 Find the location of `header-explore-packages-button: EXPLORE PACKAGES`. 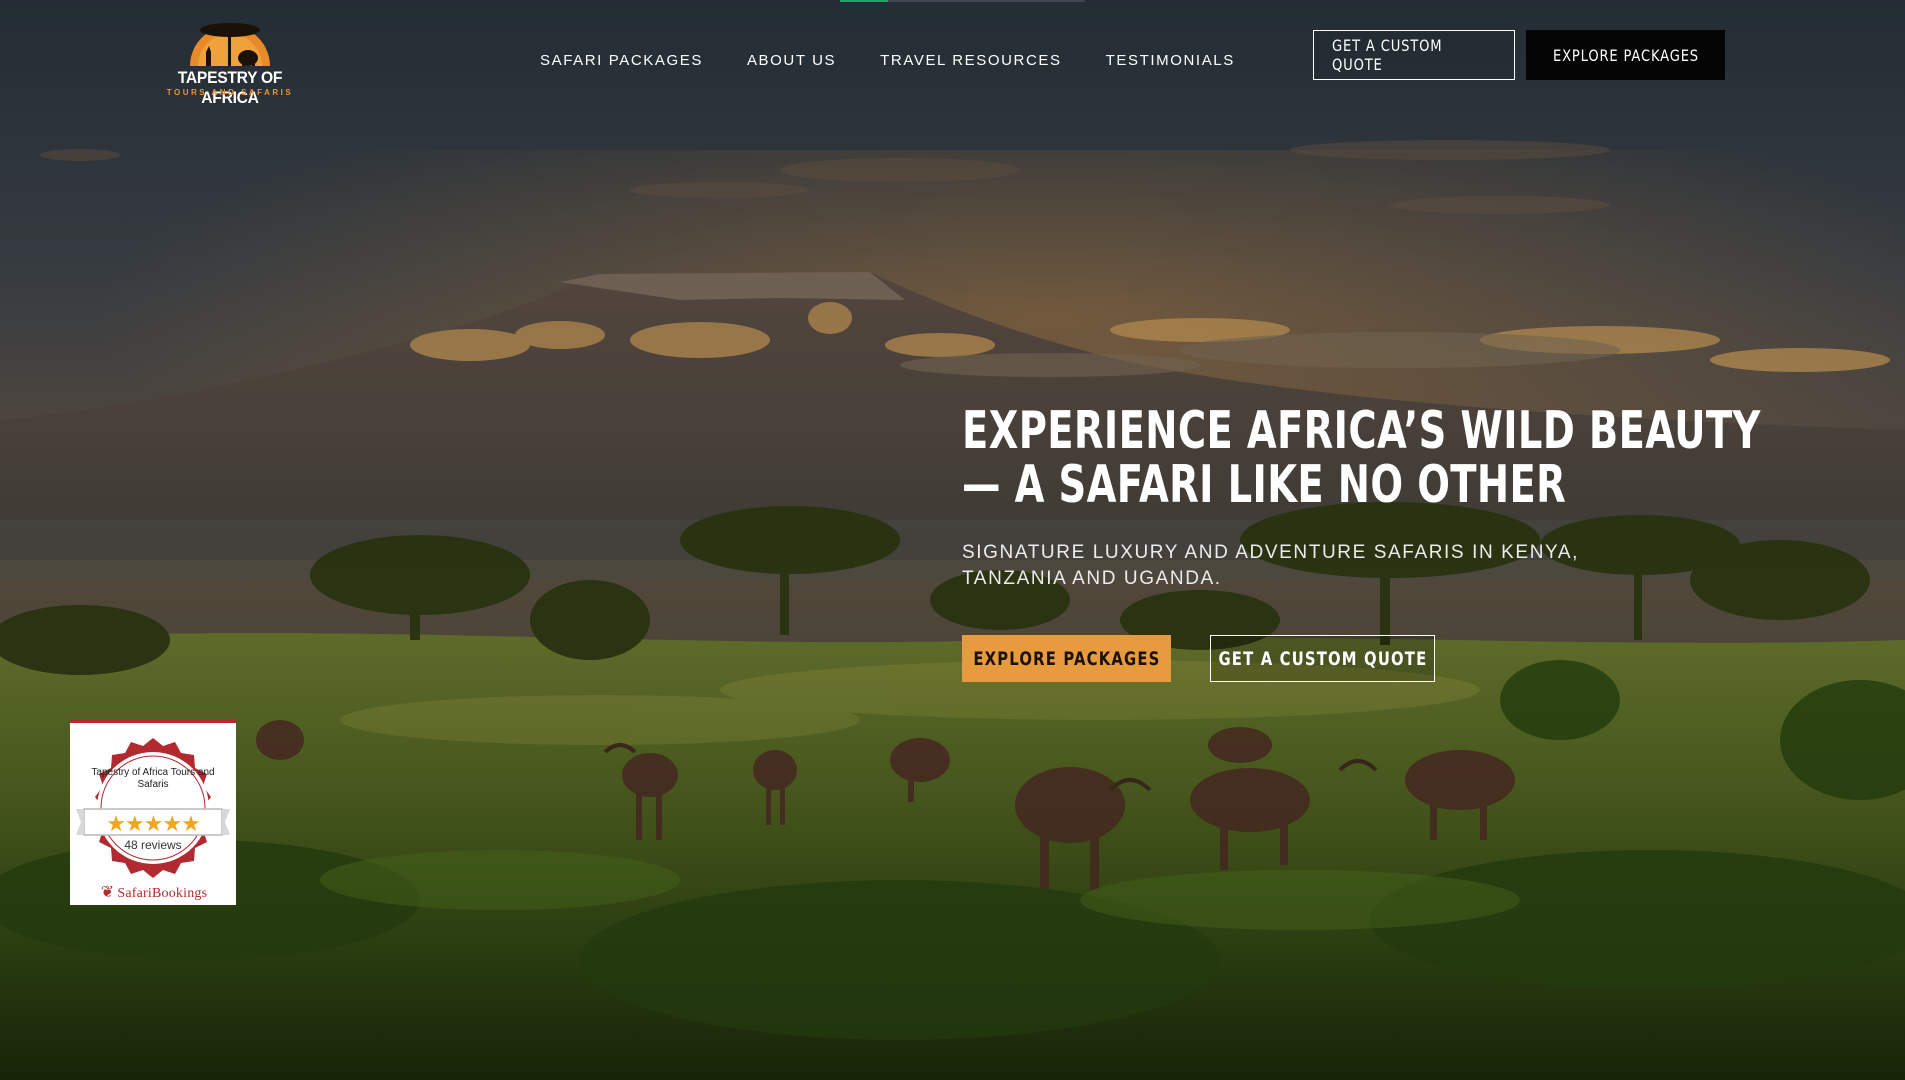

header-explore-packages-button: EXPLORE PACKAGES is located at coordinates (1625, 55).